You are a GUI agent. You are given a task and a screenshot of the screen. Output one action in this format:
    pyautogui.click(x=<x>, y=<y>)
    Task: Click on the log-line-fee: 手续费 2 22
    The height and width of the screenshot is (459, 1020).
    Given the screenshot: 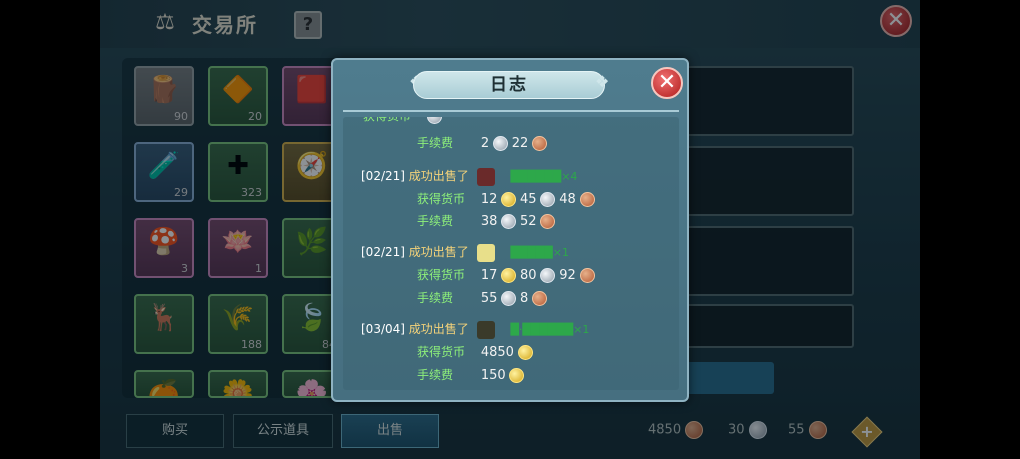 What is the action you would take?
    pyautogui.click(x=482, y=142)
    